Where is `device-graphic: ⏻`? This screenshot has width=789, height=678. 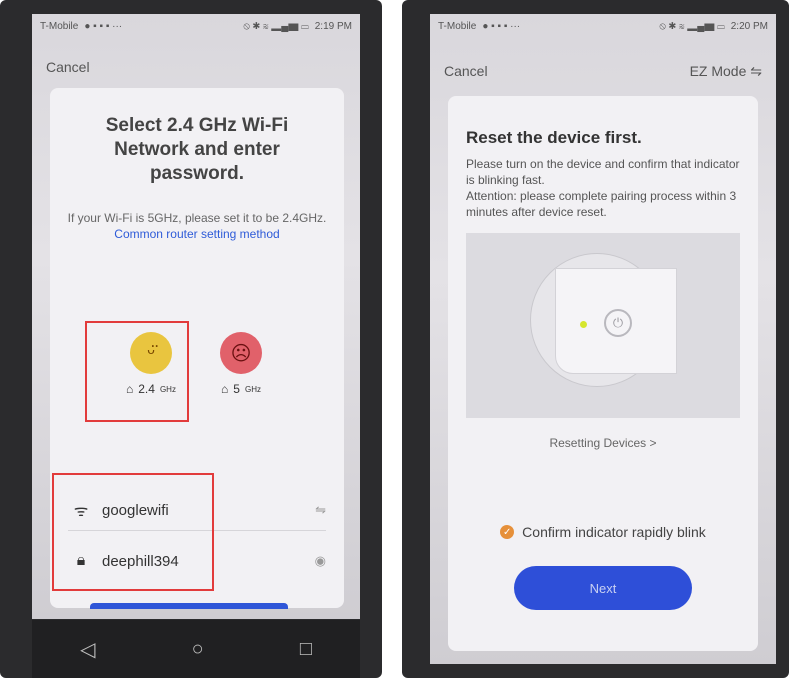
device-graphic: ⏻ is located at coordinates (616, 321).